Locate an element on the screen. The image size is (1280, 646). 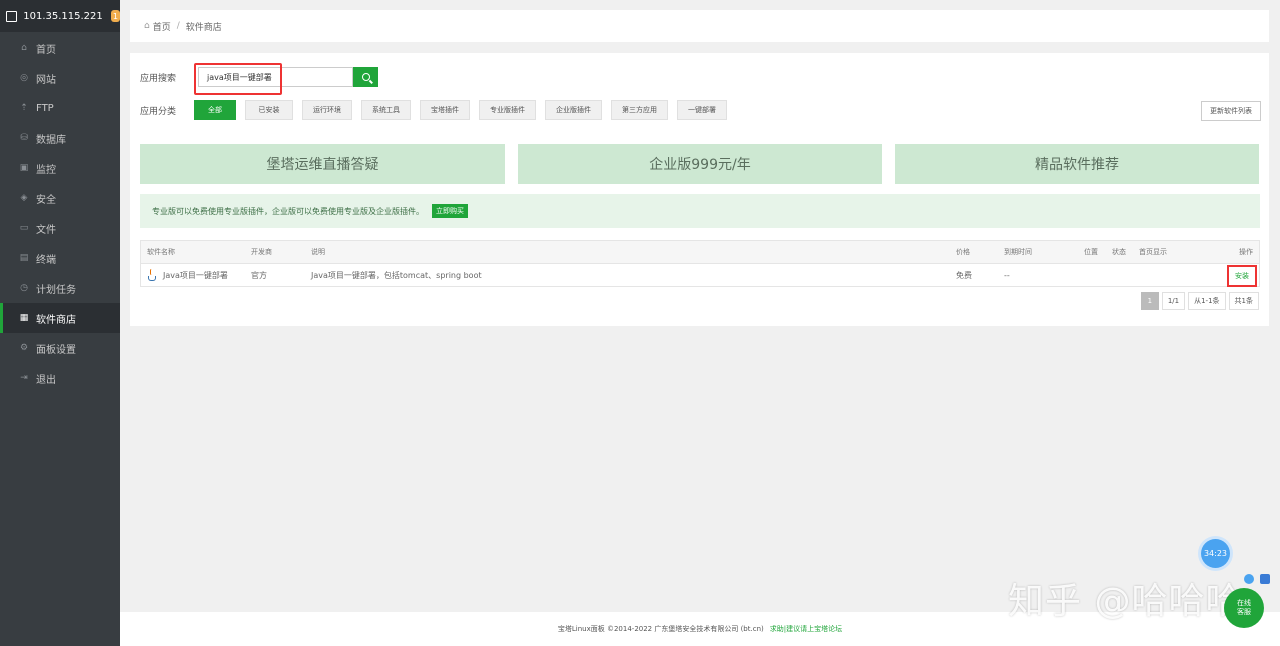
search-button is located at coordinates (365, 77).